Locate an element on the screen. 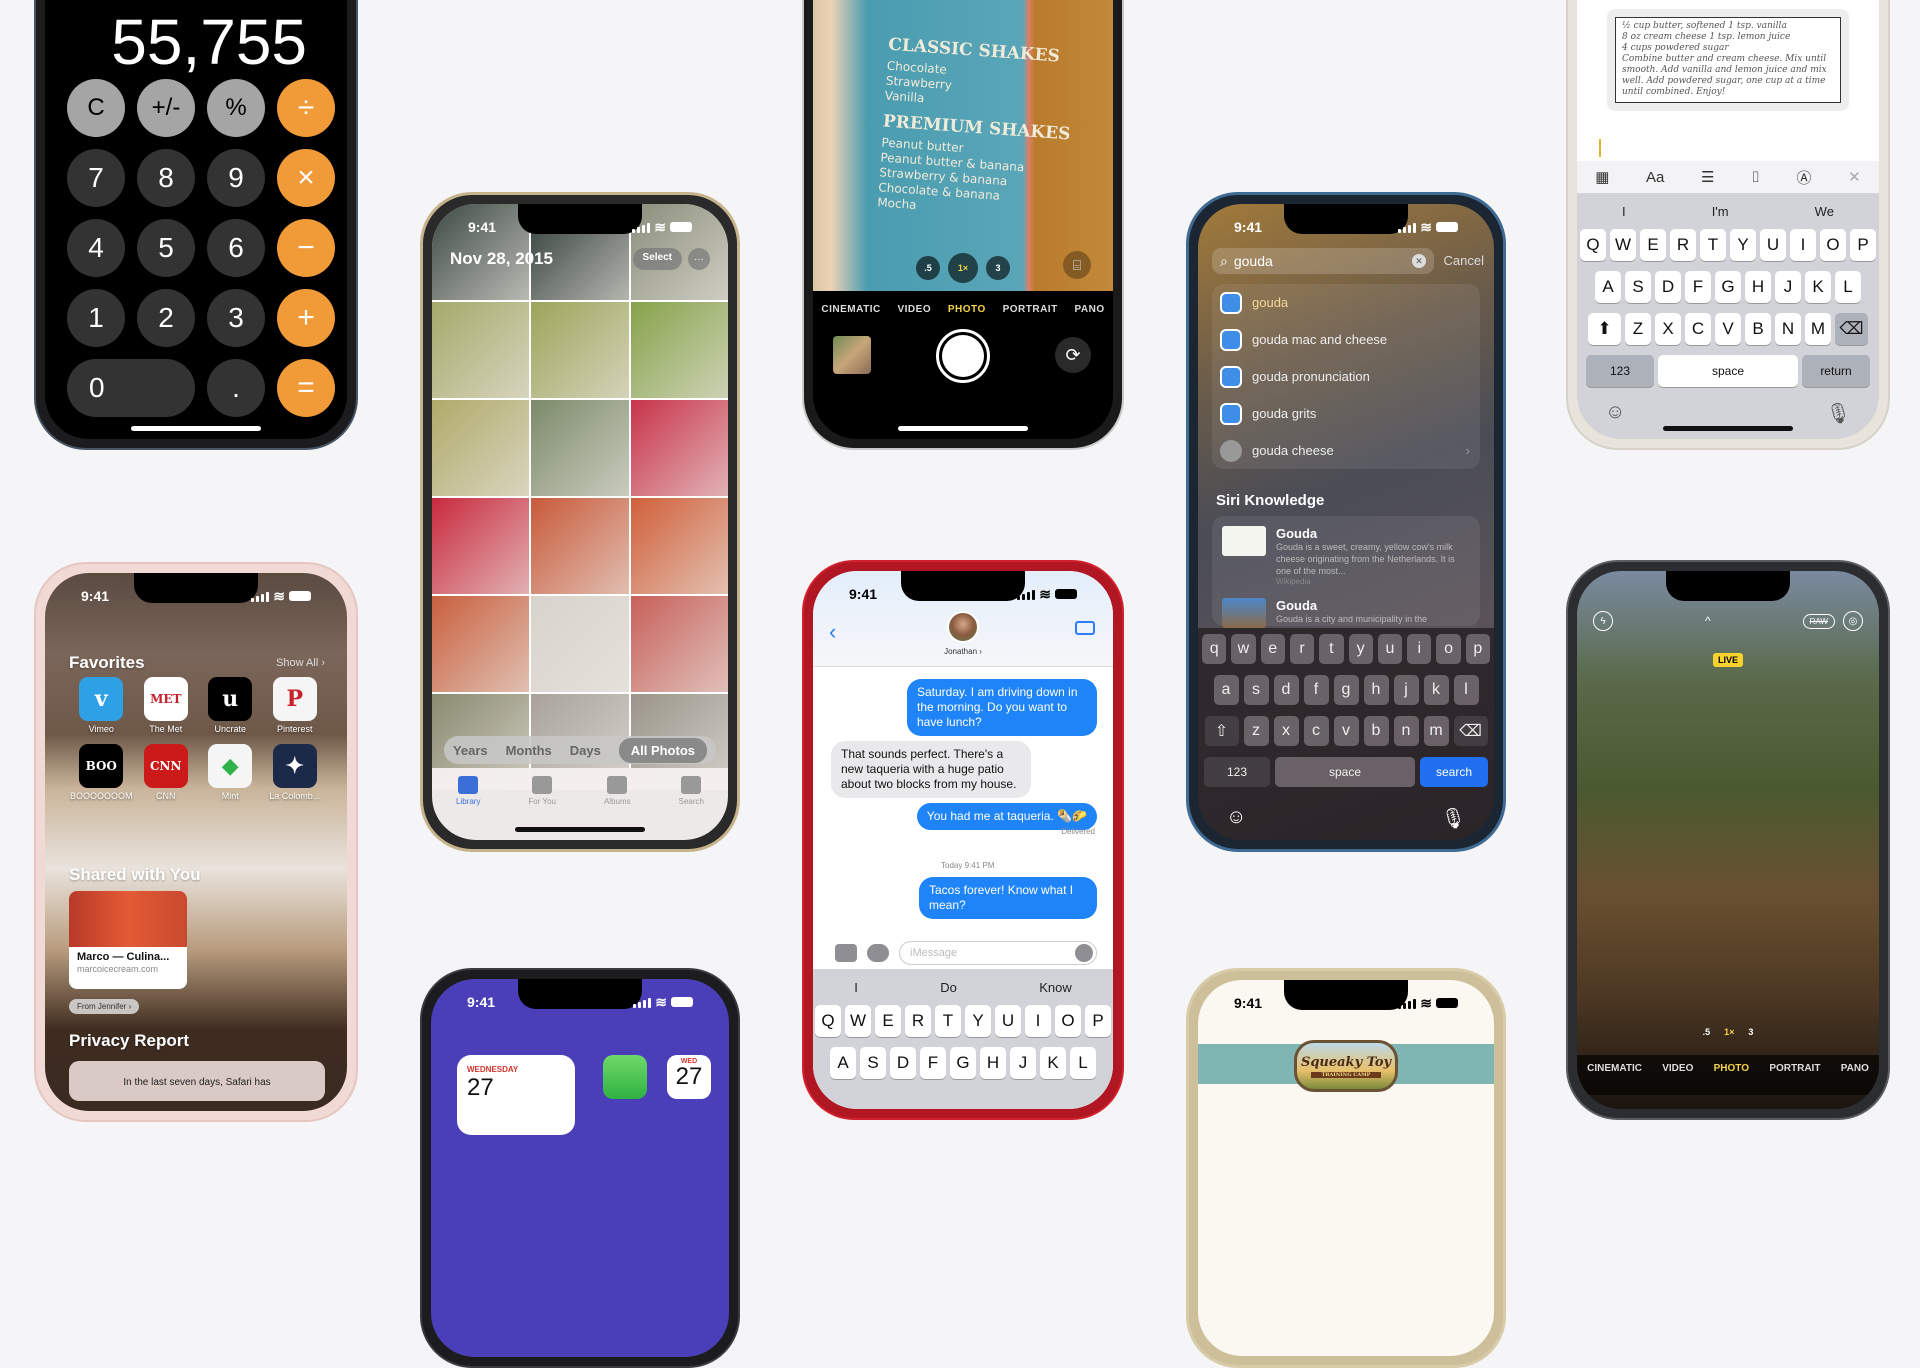  search-suggestion: gouda cheese › is located at coordinates (1346, 450).